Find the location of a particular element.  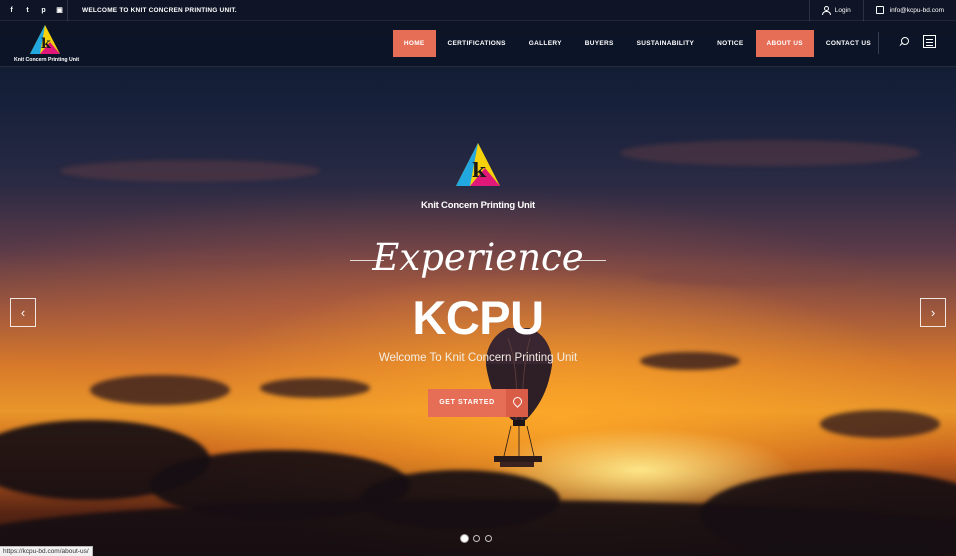

facebook-icon: f is located at coordinates (11, 10).